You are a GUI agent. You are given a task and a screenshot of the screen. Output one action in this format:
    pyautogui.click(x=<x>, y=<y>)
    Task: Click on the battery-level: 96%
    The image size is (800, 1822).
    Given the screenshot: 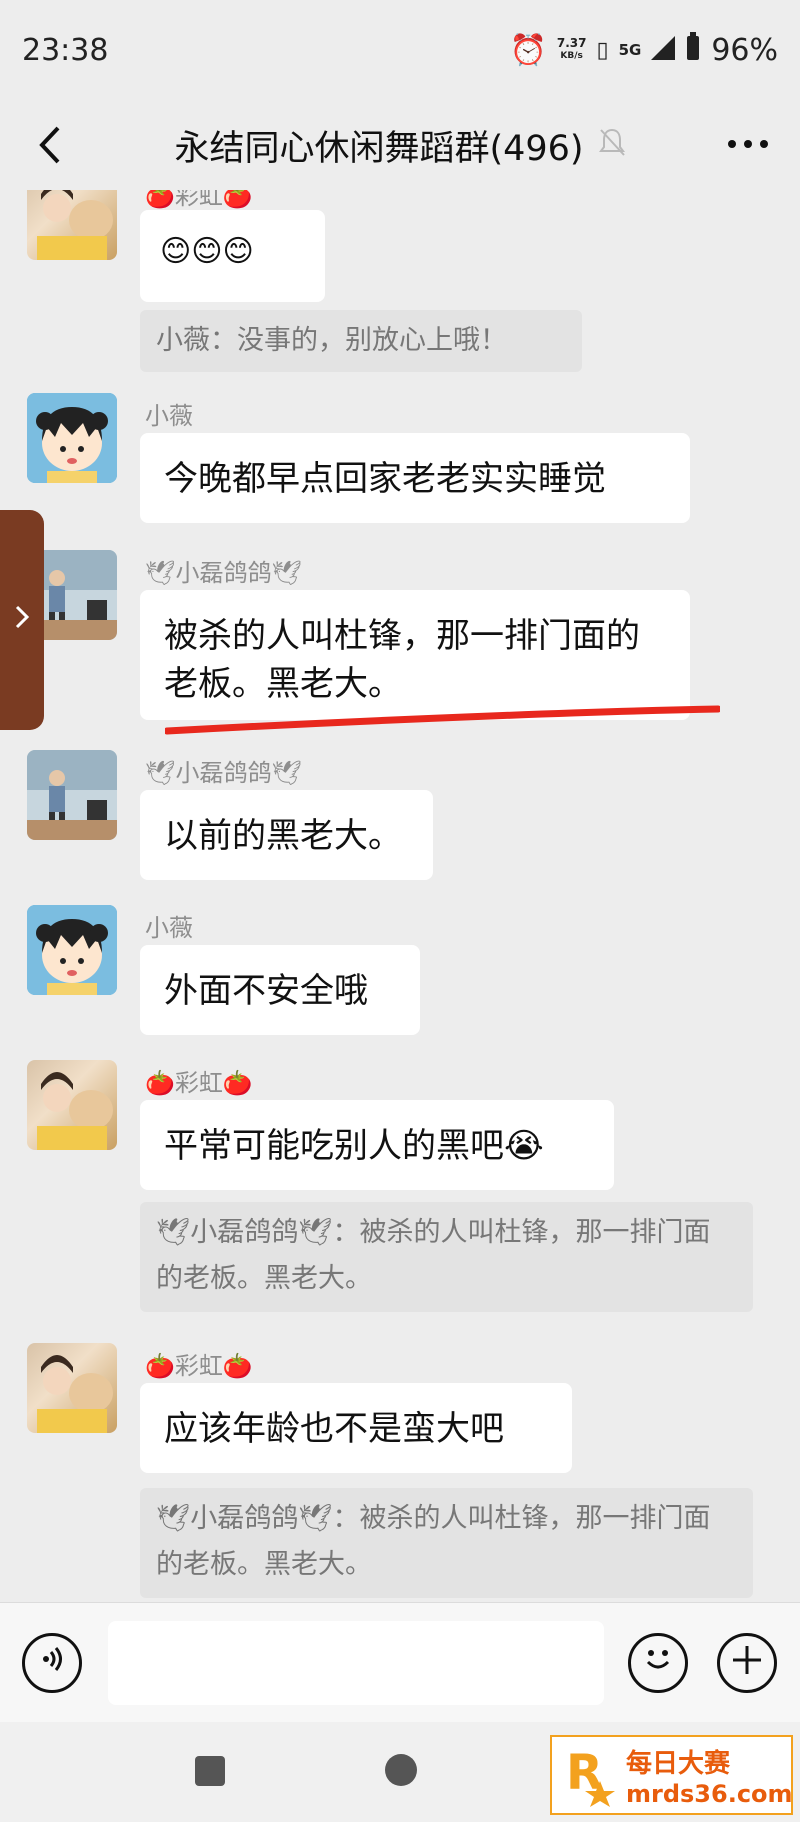 What is the action you would take?
    pyautogui.click(x=744, y=50)
    